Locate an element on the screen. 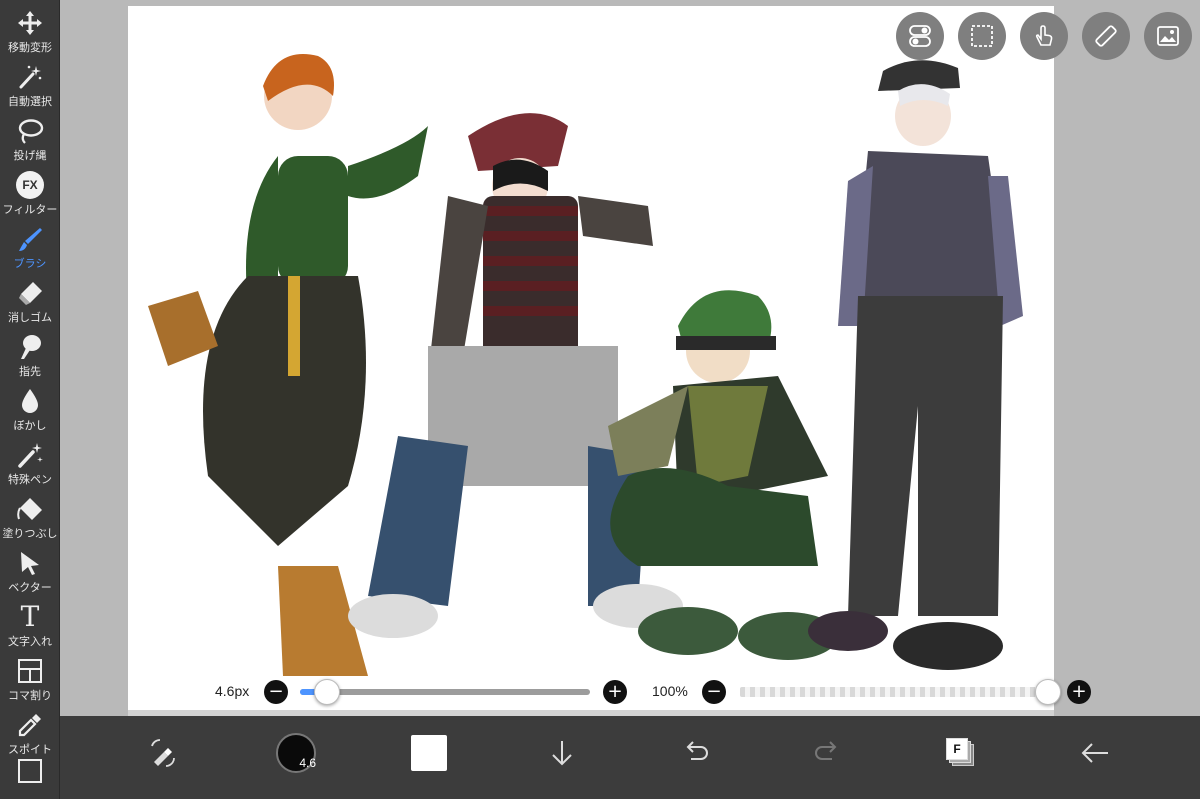 The image size is (1200, 799). brush-size-thumb is located at coordinates (327, 692).